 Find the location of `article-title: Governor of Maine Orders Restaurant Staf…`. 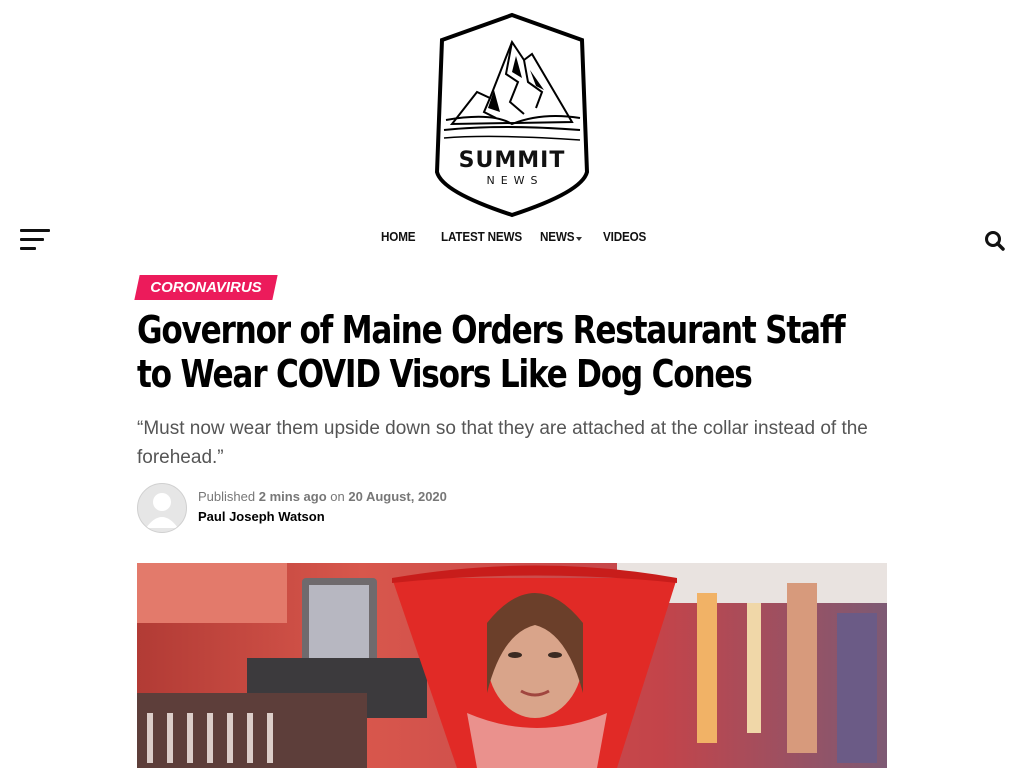

article-title: Governor of Maine Orders Restaurant Staf… is located at coordinates (491, 352).